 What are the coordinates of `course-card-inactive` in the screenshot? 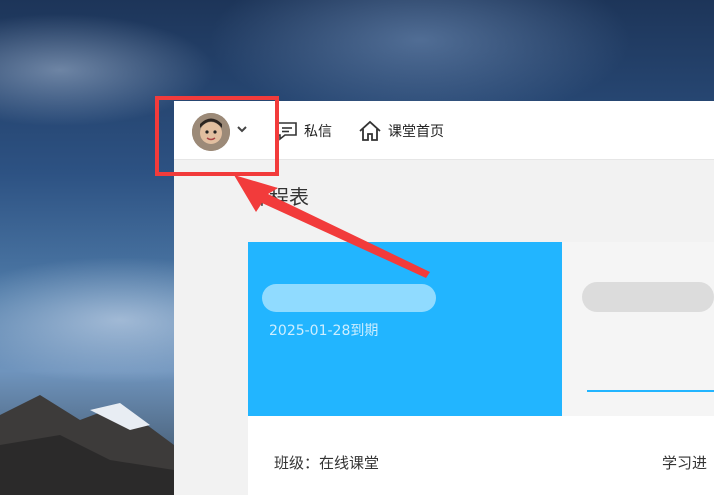 It's located at (638, 329).